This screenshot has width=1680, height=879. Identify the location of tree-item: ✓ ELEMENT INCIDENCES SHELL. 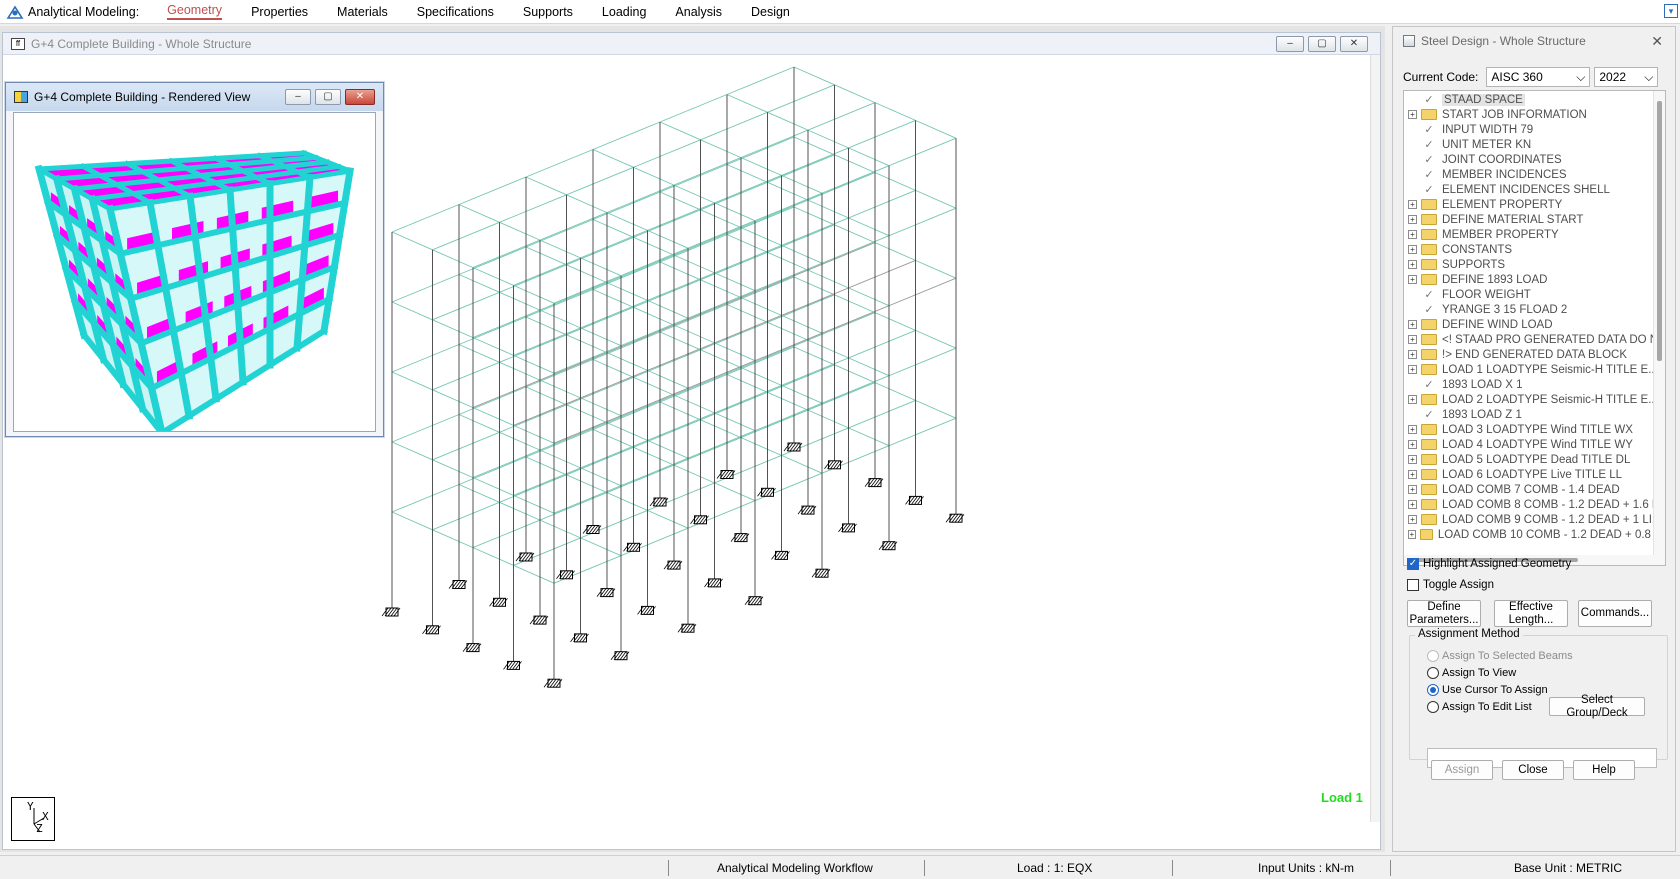
(1534, 189).